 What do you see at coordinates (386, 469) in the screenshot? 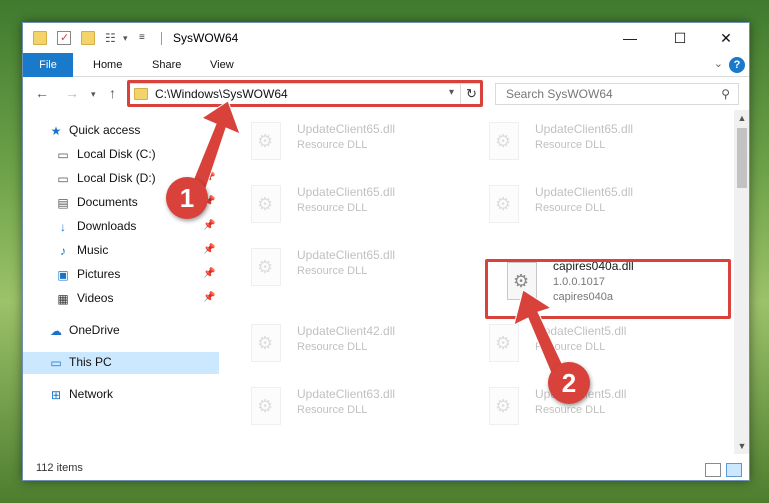
I see `status-bar: 112 items` at bounding box center [386, 469].